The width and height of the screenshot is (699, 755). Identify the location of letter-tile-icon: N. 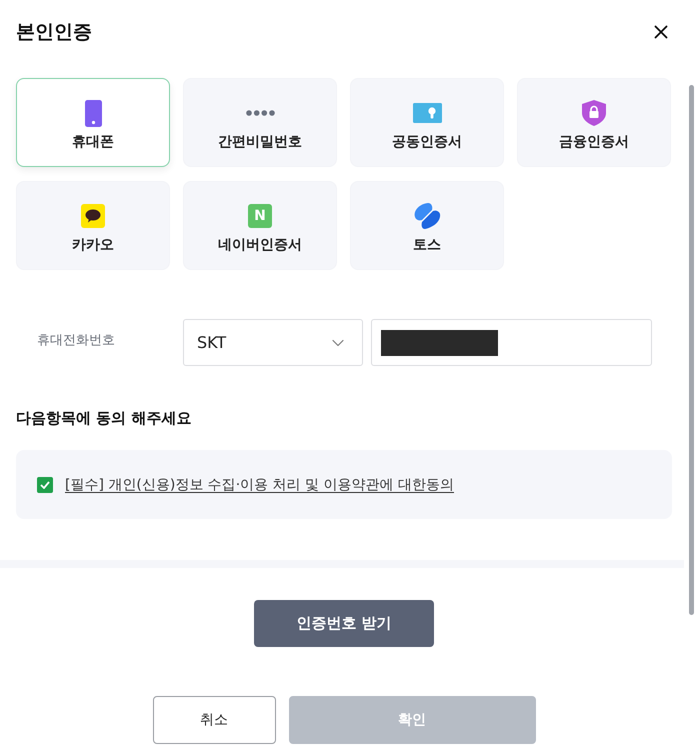
(260, 216).